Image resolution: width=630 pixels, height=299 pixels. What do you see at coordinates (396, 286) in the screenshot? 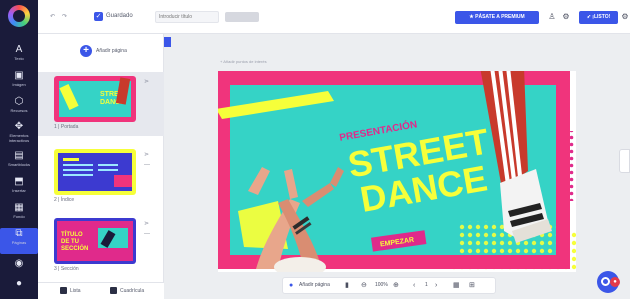
I see `zoom-in-icon: ⊕` at bounding box center [396, 286].